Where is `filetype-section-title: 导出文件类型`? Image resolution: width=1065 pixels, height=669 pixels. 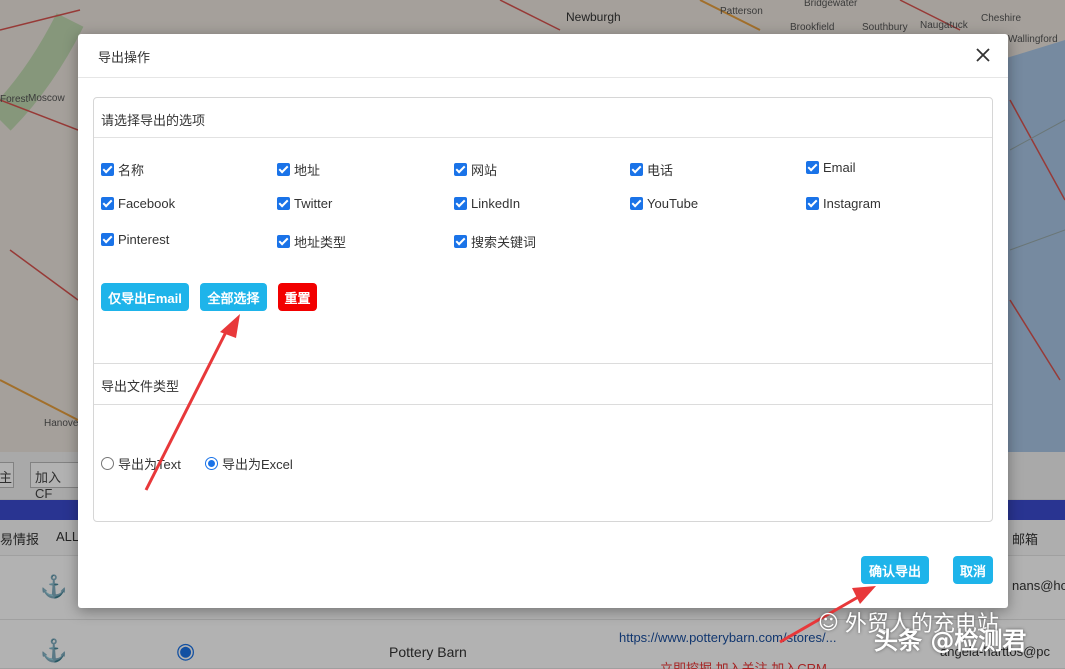 filetype-section-title: 导出文件类型 is located at coordinates (543, 384).